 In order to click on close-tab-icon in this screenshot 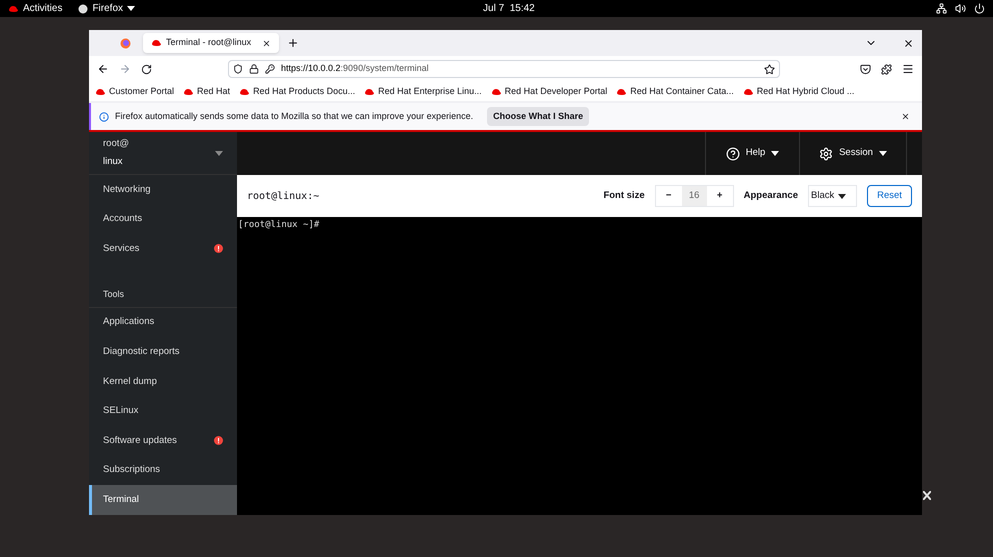, I will do `click(266, 43)`.